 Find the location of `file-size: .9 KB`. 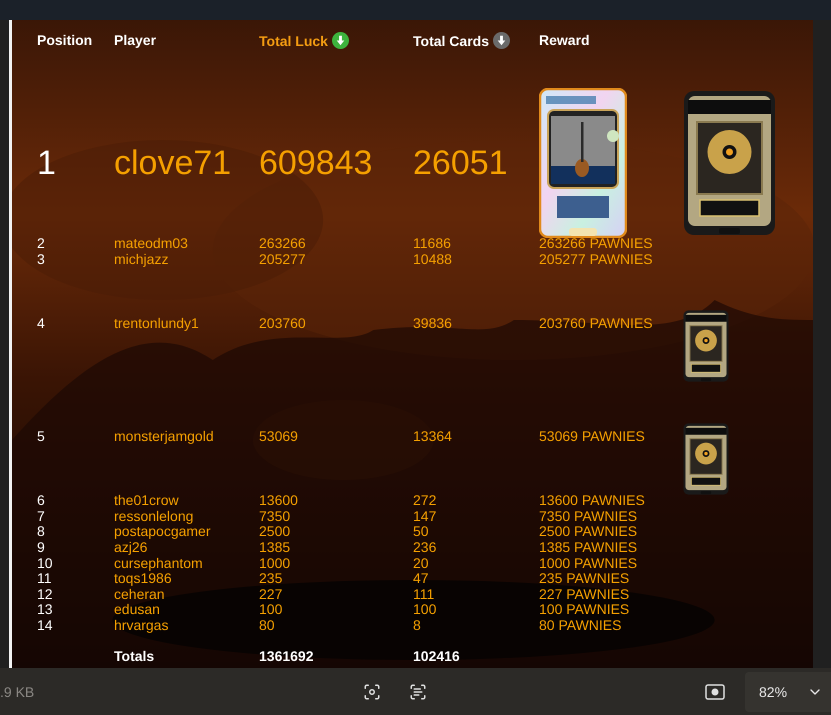

file-size: .9 KB is located at coordinates (17, 692).